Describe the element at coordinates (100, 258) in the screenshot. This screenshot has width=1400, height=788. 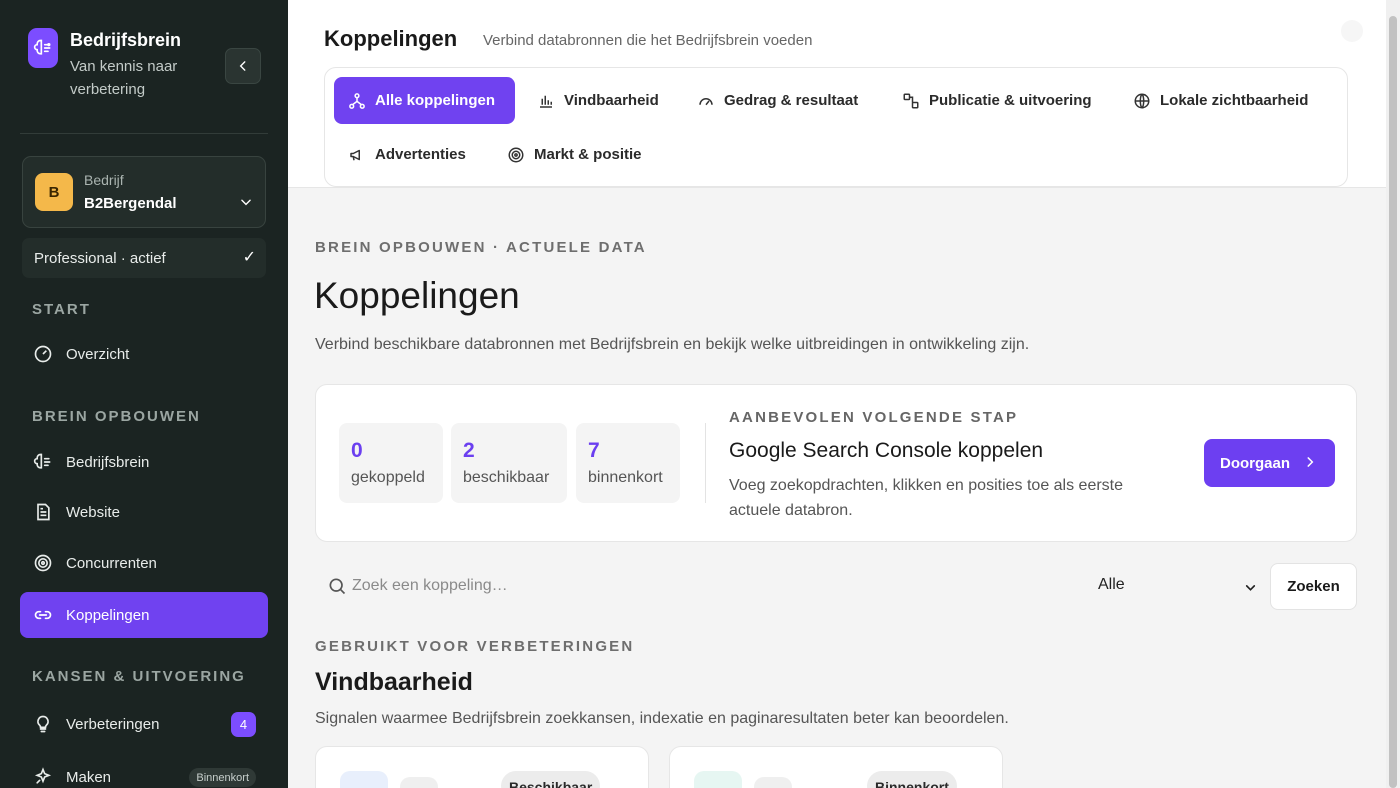
I see `plan-label: Professional · actief` at that location.